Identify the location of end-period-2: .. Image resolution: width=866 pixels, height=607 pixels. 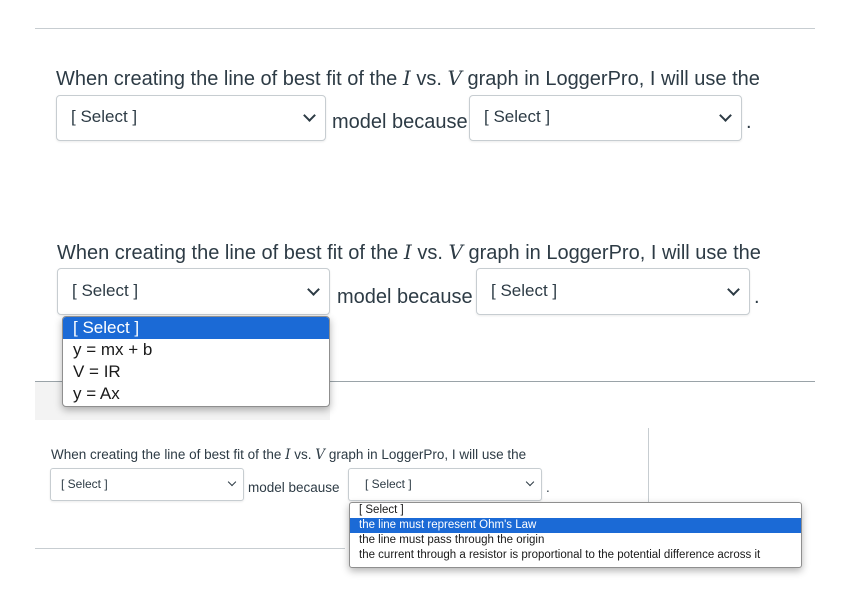
(757, 297).